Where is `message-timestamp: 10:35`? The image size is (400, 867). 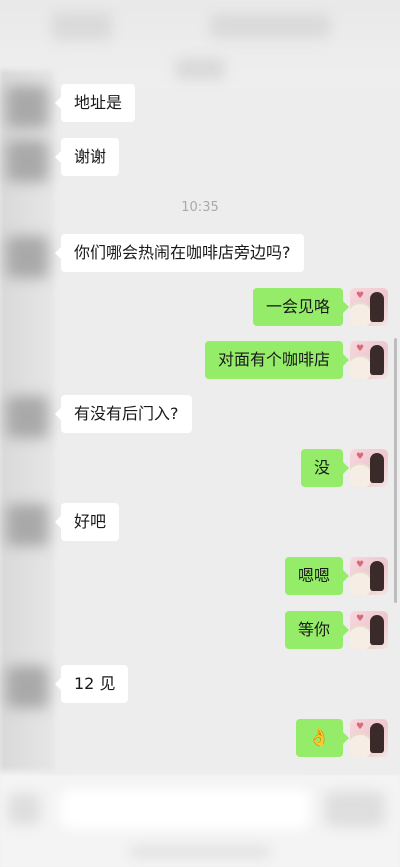 message-timestamp: 10:35 is located at coordinates (200, 207).